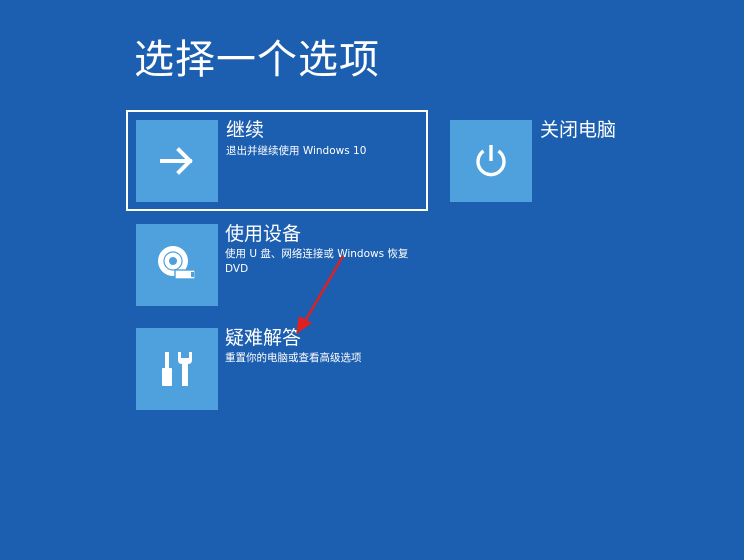 The image size is (750, 560). I want to click on use-device-tile, so click(177, 265).